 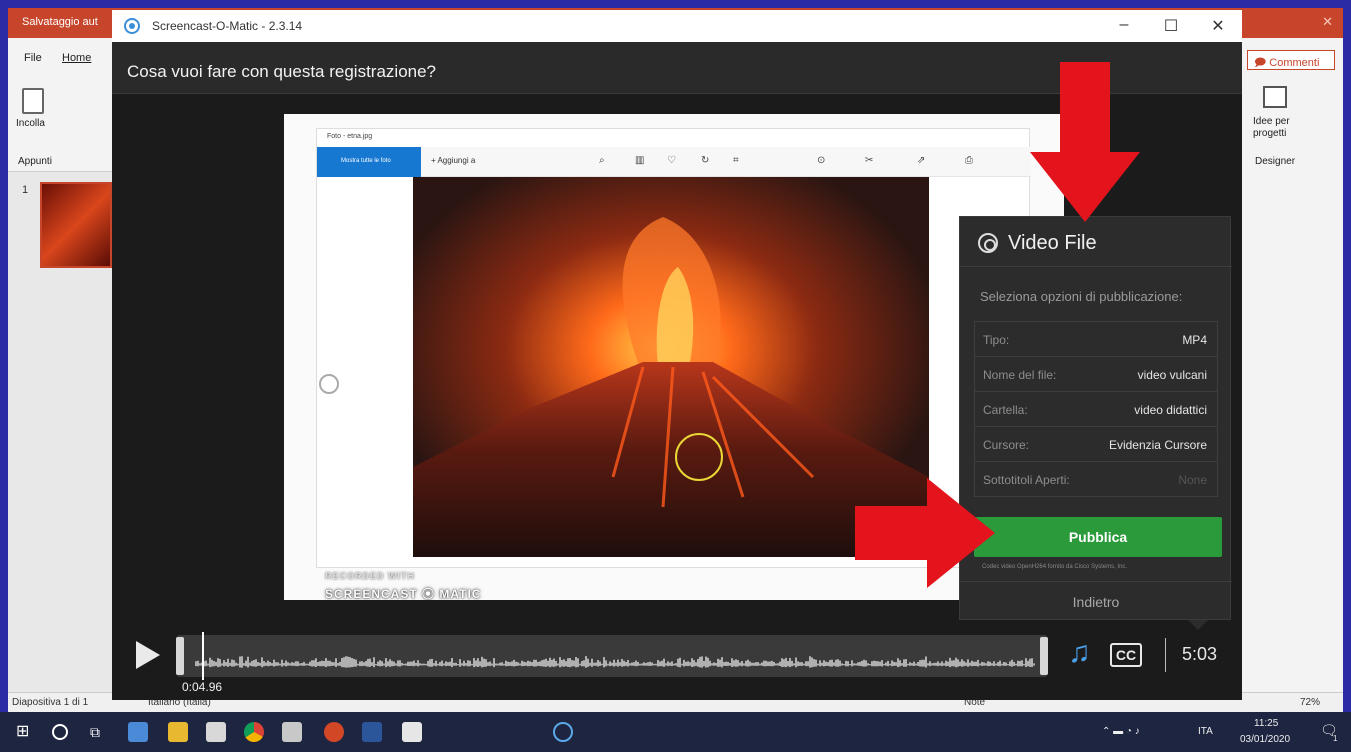 What do you see at coordinates (372, 732) in the screenshot?
I see `word-icon` at bounding box center [372, 732].